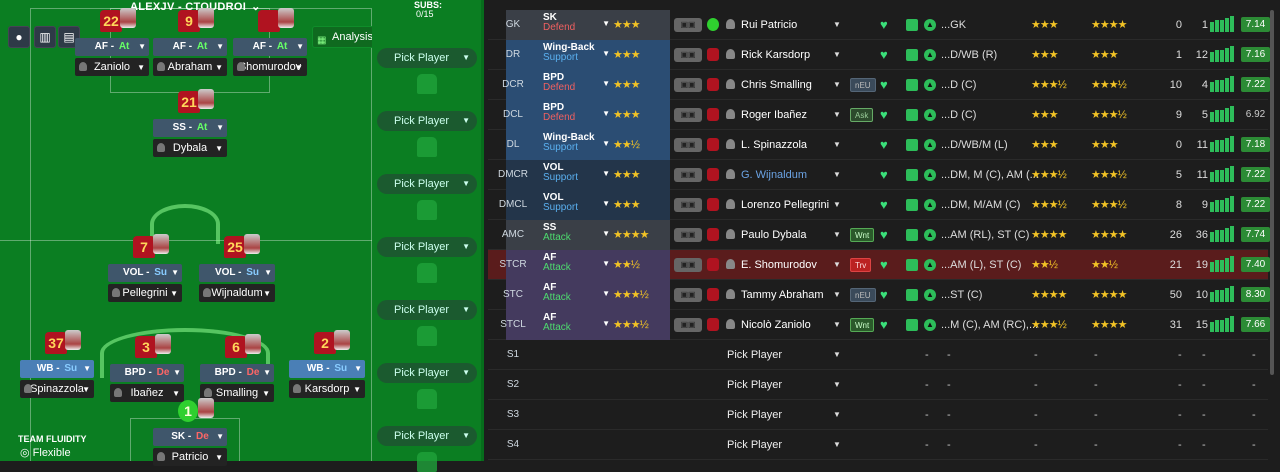 The height and width of the screenshot is (472, 1280). I want to click on pitch-player-name: Karsdorp ▼, so click(327, 389).